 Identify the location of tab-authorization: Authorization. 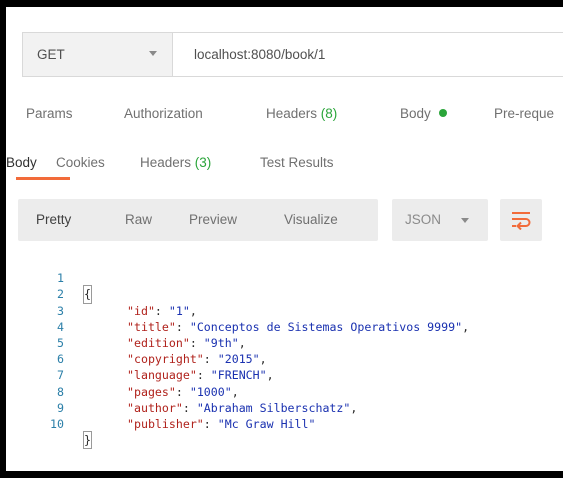
(163, 113).